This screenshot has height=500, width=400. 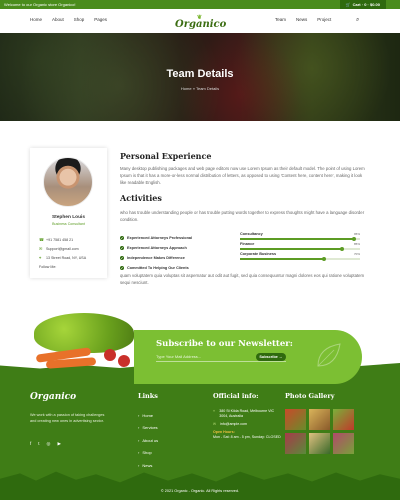 What do you see at coordinates (148, 396) in the screenshot?
I see `links-heading: Links` at bounding box center [148, 396].